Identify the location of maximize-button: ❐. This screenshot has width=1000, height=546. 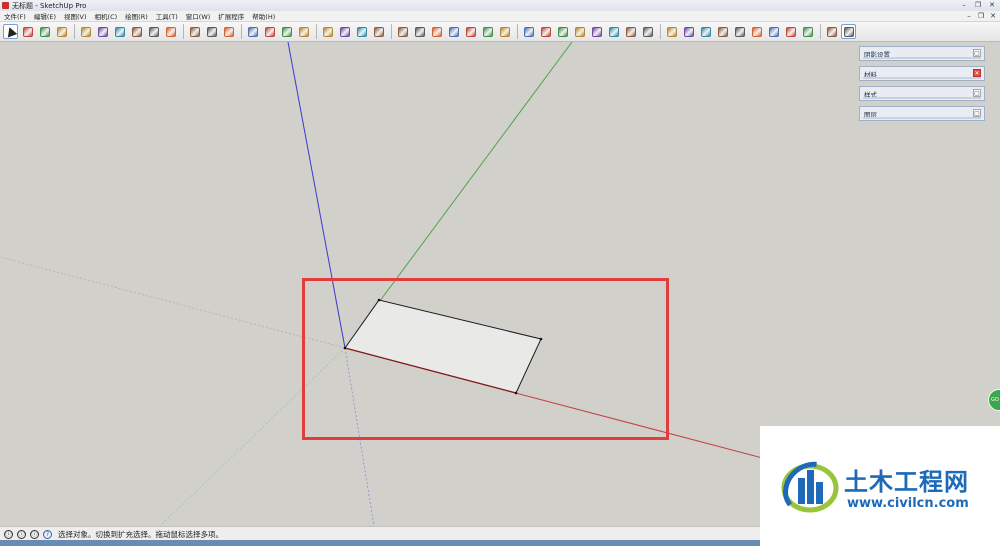
(978, 5).